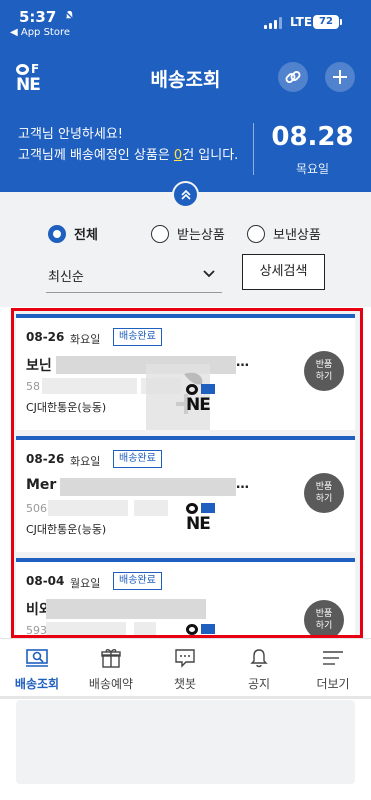 The width and height of the screenshot is (371, 800). Describe the element at coordinates (188, 233) in the screenshot. I see `filter-received: 받는상품` at that location.